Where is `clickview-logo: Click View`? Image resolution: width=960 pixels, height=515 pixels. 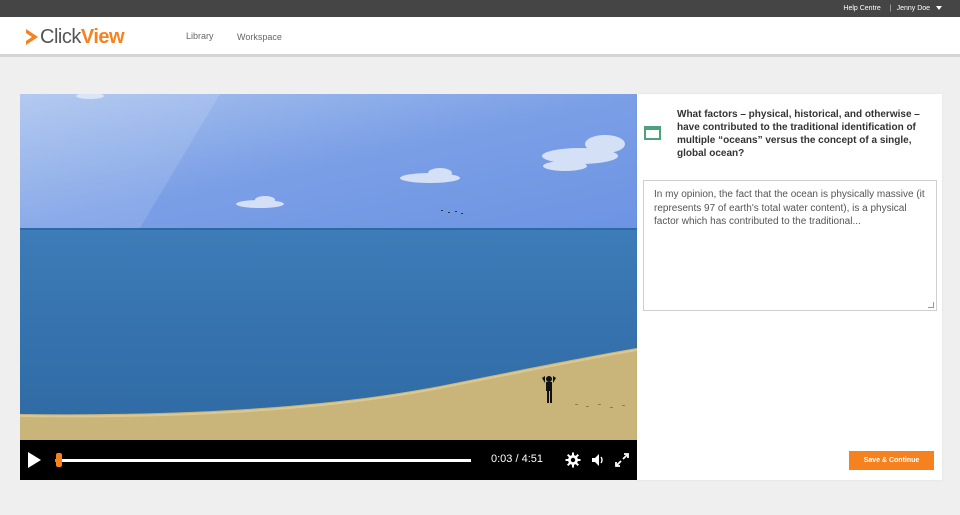
clickview-logo: Click View is located at coordinates (75, 36).